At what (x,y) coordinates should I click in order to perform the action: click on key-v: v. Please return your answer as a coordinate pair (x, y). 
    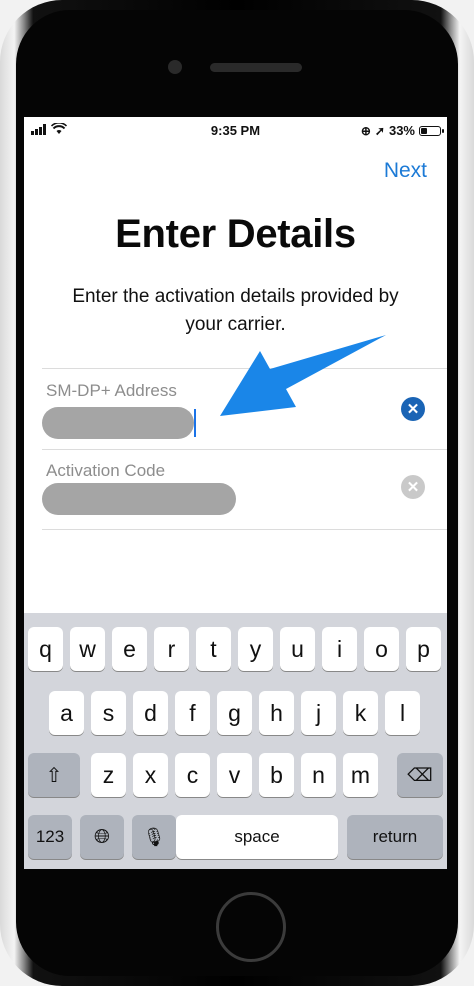
    Looking at the image, I should click on (234, 775).